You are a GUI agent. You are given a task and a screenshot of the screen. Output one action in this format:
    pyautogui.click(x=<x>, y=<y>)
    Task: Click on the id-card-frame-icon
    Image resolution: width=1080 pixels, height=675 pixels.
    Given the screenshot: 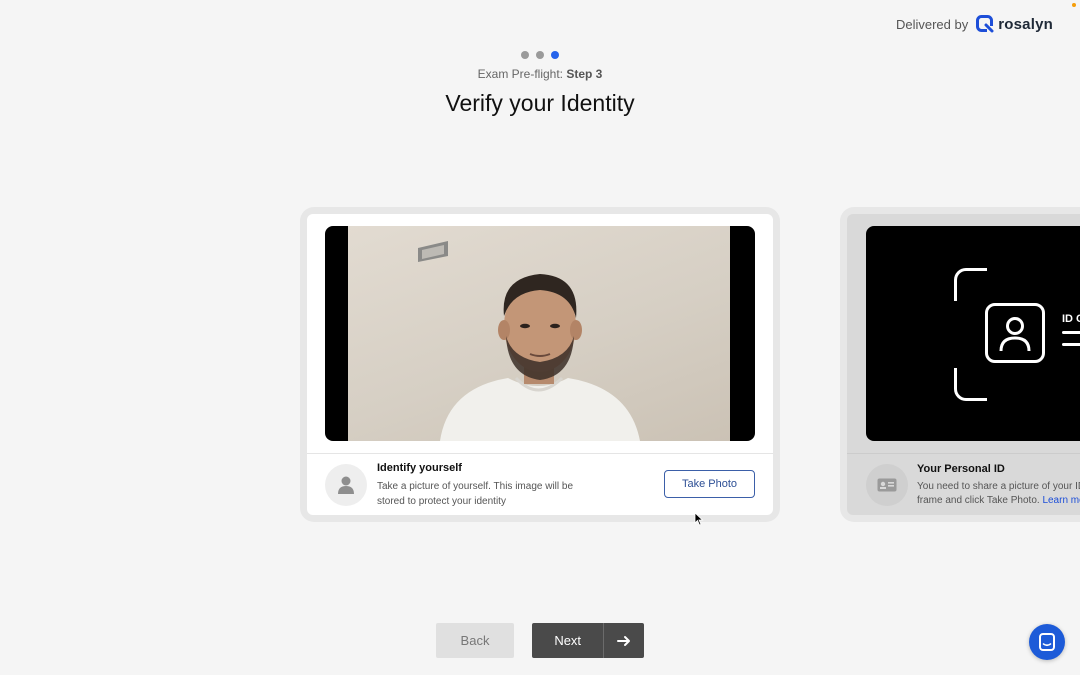 What is the action you would take?
    pyautogui.click(x=1015, y=333)
    